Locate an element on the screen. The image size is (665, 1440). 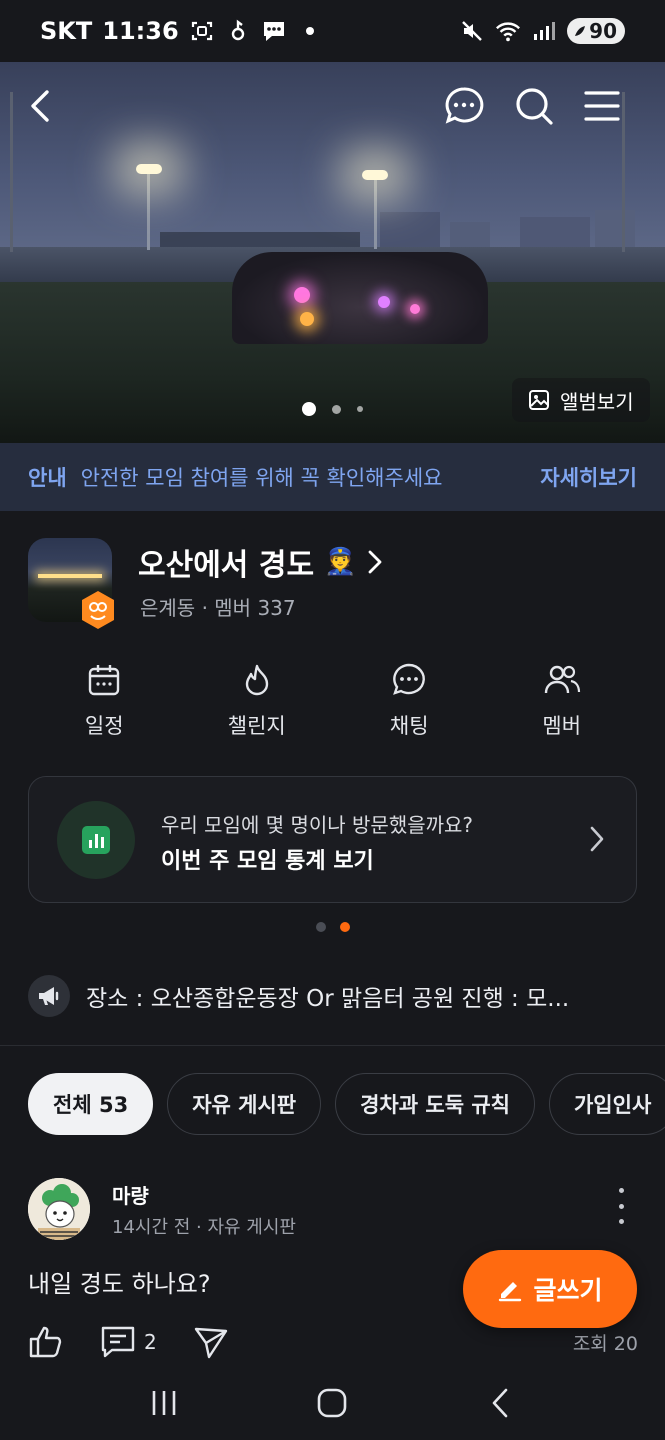
stats-question: 우리 모임에 몇 명이나 방문했을까요? is located at coordinates (317, 825).